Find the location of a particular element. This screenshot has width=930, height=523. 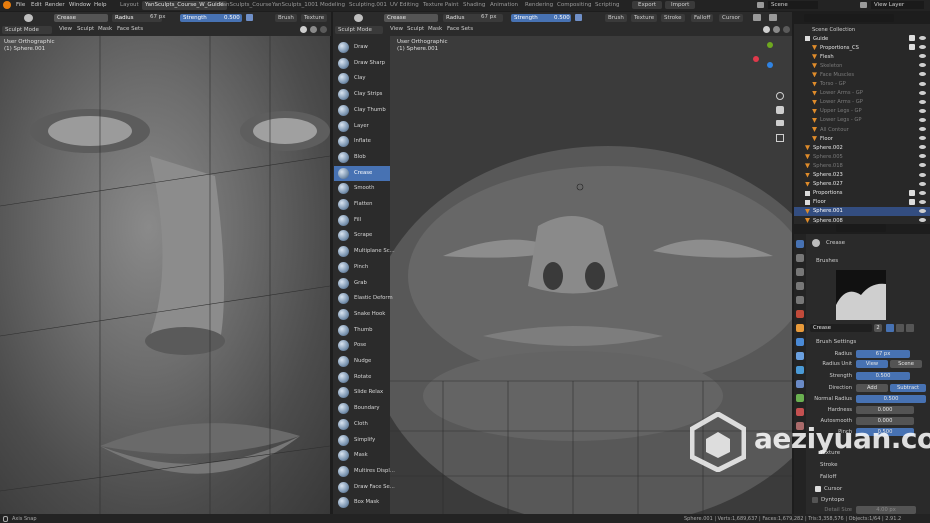

data-tab-icon is located at coordinates (800, 398).